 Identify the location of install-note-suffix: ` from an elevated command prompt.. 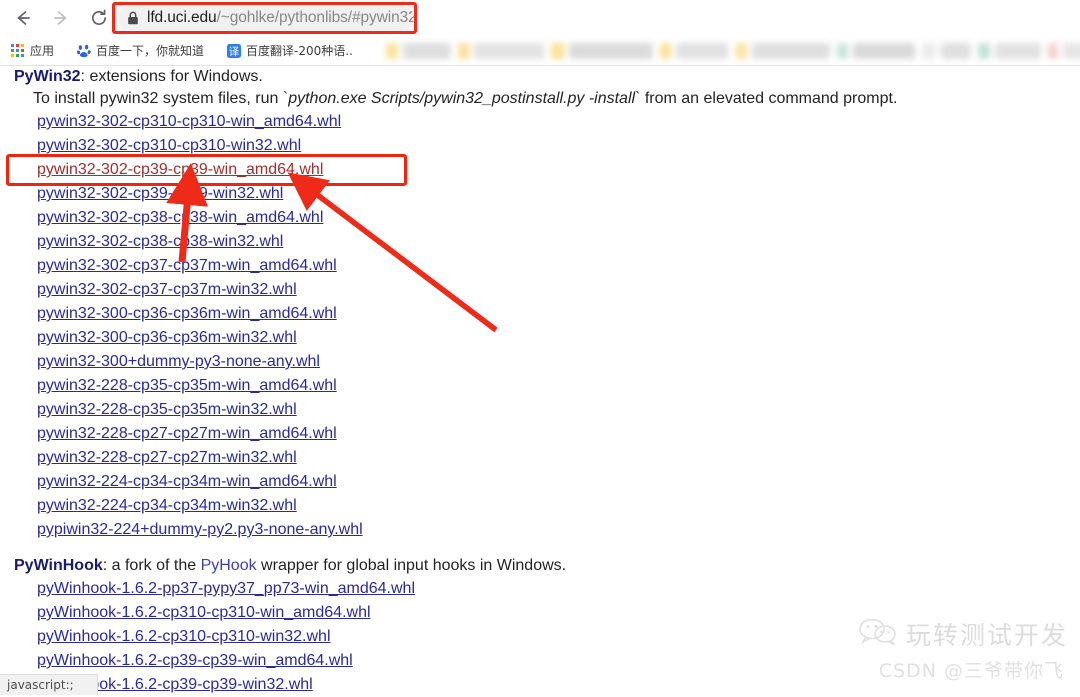
(766, 98).